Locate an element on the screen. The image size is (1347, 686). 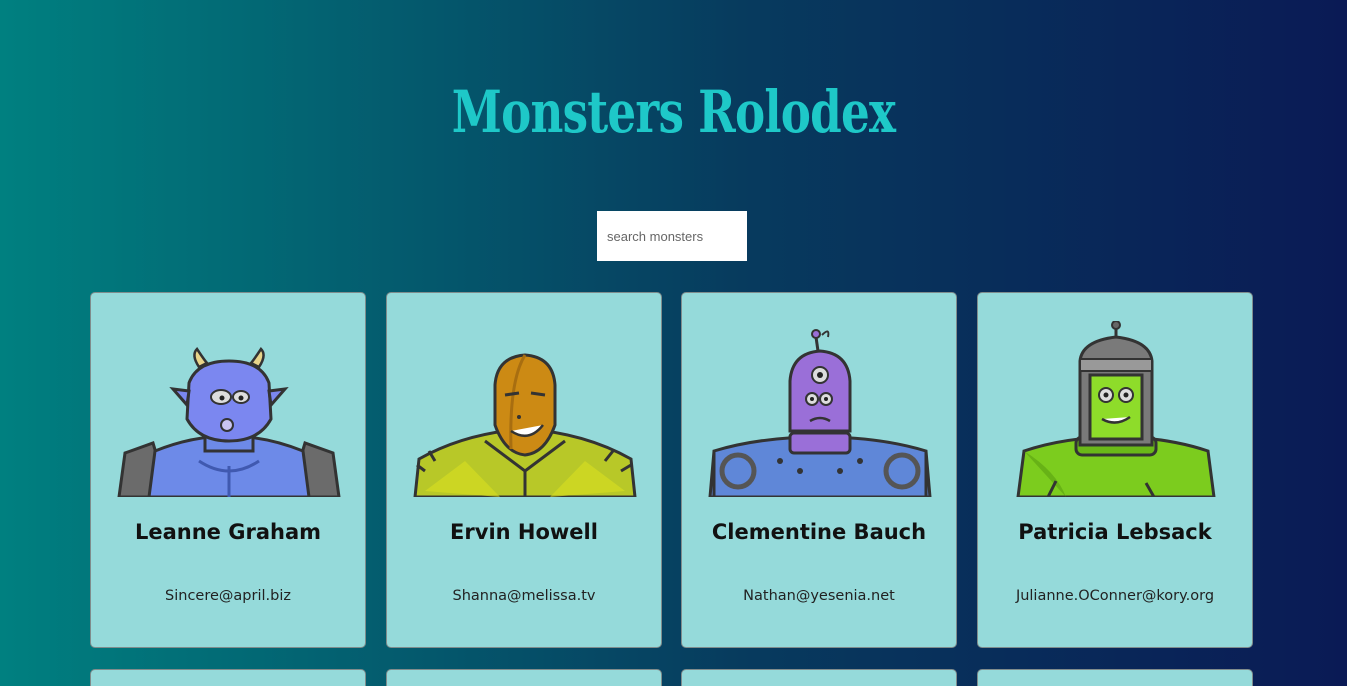
monster-name: Clementine Bauch is located at coordinates (819, 532).